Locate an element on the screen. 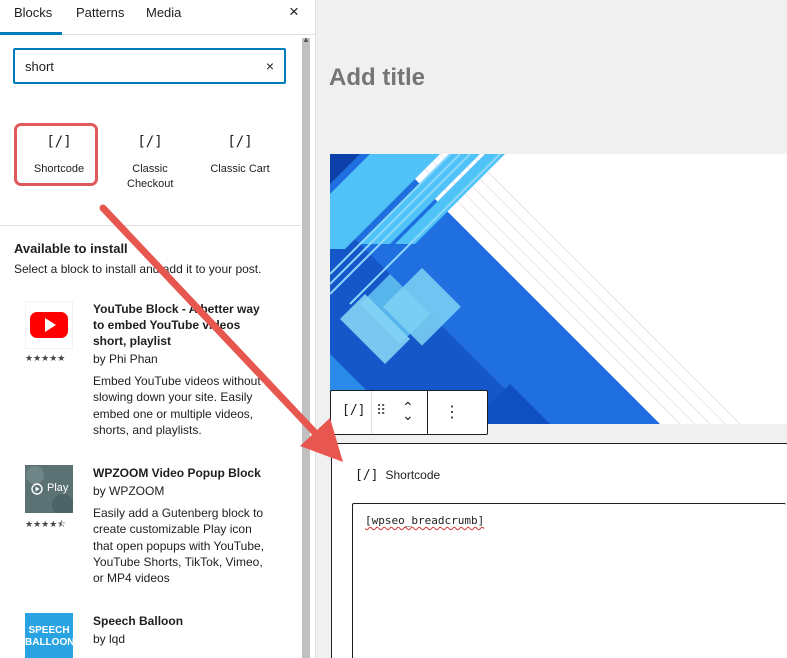 This screenshot has width=787, height=658. shortcode-block-label: Shortcode is located at coordinates (413, 475).